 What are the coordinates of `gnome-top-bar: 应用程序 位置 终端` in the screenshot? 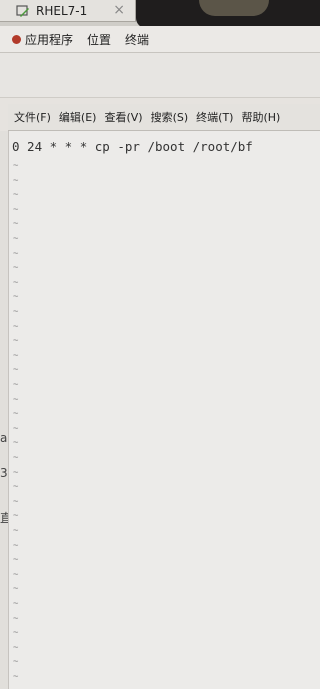 It's located at (160, 39).